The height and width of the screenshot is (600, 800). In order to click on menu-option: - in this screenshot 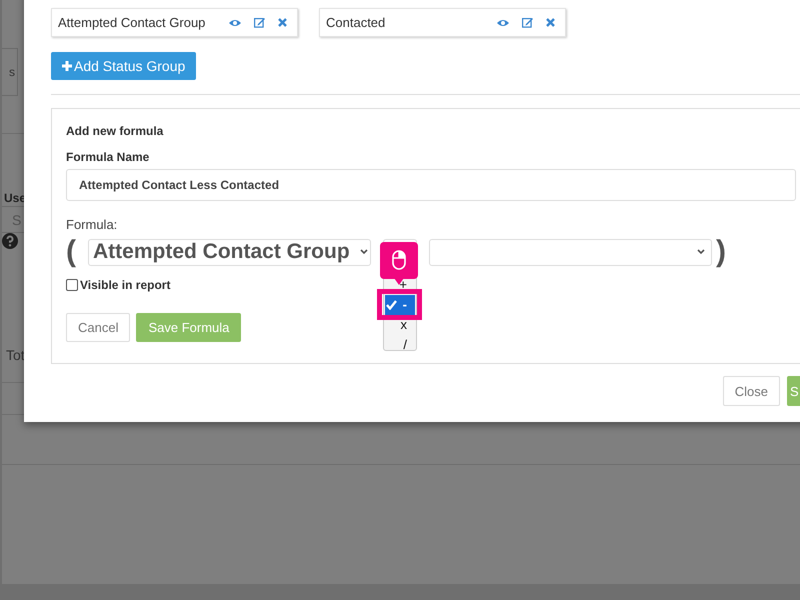, I will do `click(400, 304)`.